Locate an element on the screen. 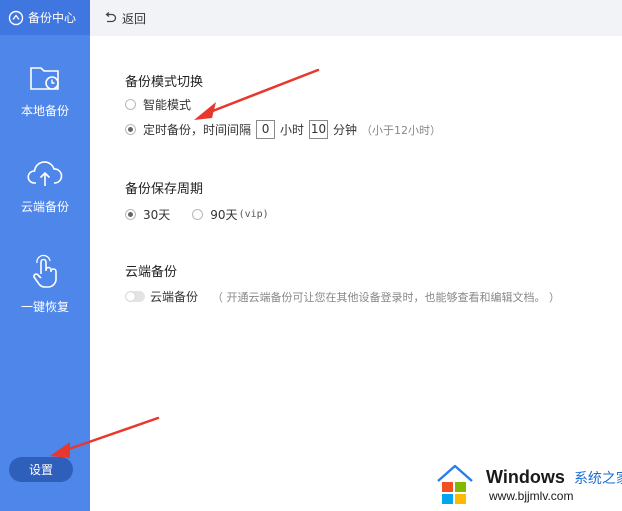  cloud-backup-hint: （ 开通云端备份可让您在其他设备登录时，也能够查看和编辑文档。 ） is located at coordinates (386, 297).